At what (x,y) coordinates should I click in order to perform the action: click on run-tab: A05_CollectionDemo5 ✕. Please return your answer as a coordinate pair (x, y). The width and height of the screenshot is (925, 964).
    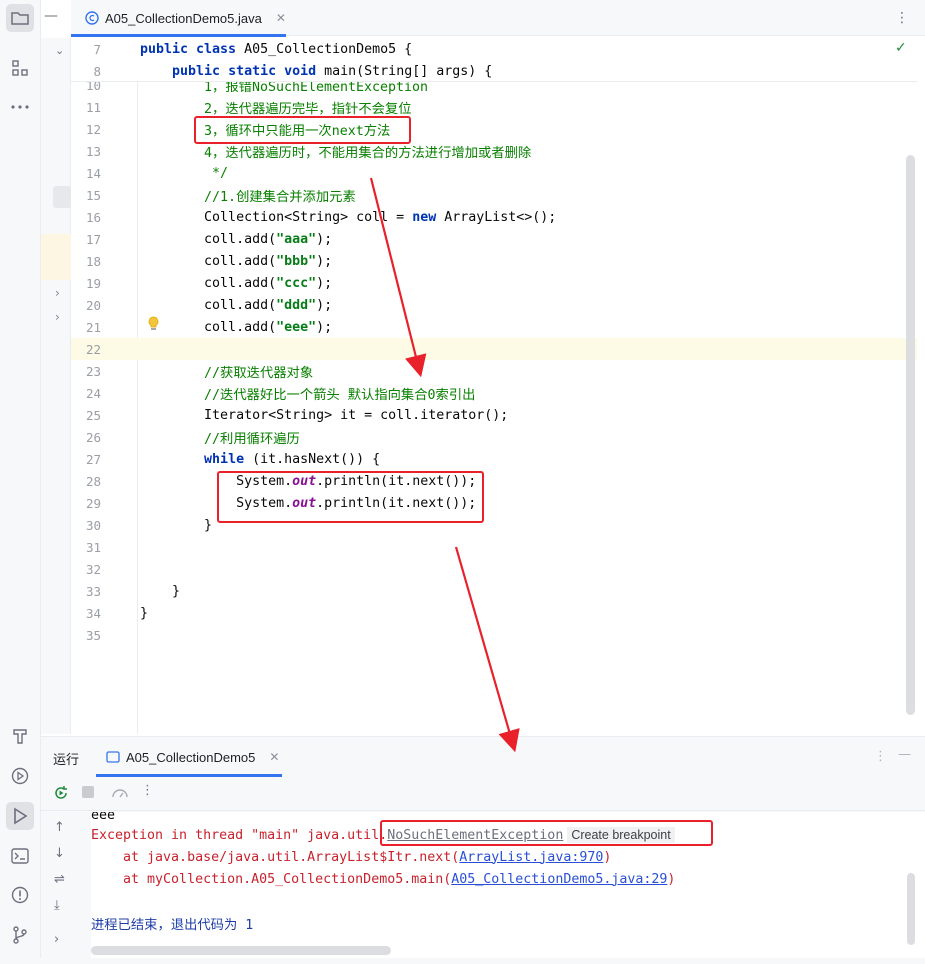
    Looking at the image, I should click on (189, 757).